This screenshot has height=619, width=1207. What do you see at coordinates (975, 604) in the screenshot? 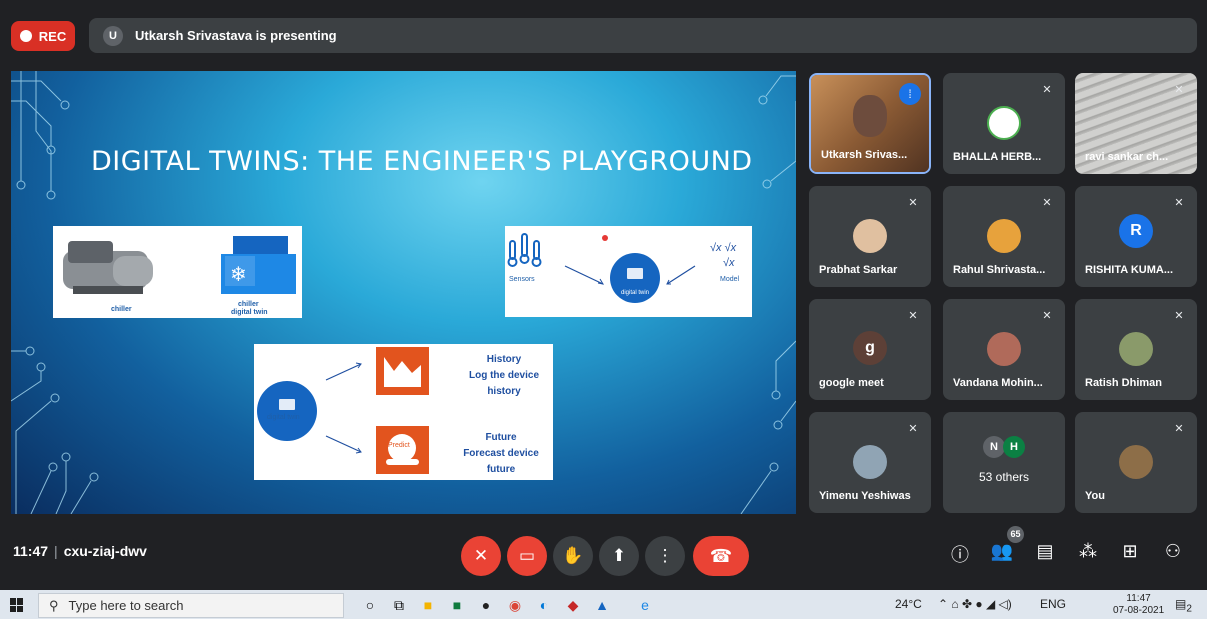
I see `tray-icons: ⌃ ⌂ ✤ ● ◢ ◁)` at bounding box center [975, 604].